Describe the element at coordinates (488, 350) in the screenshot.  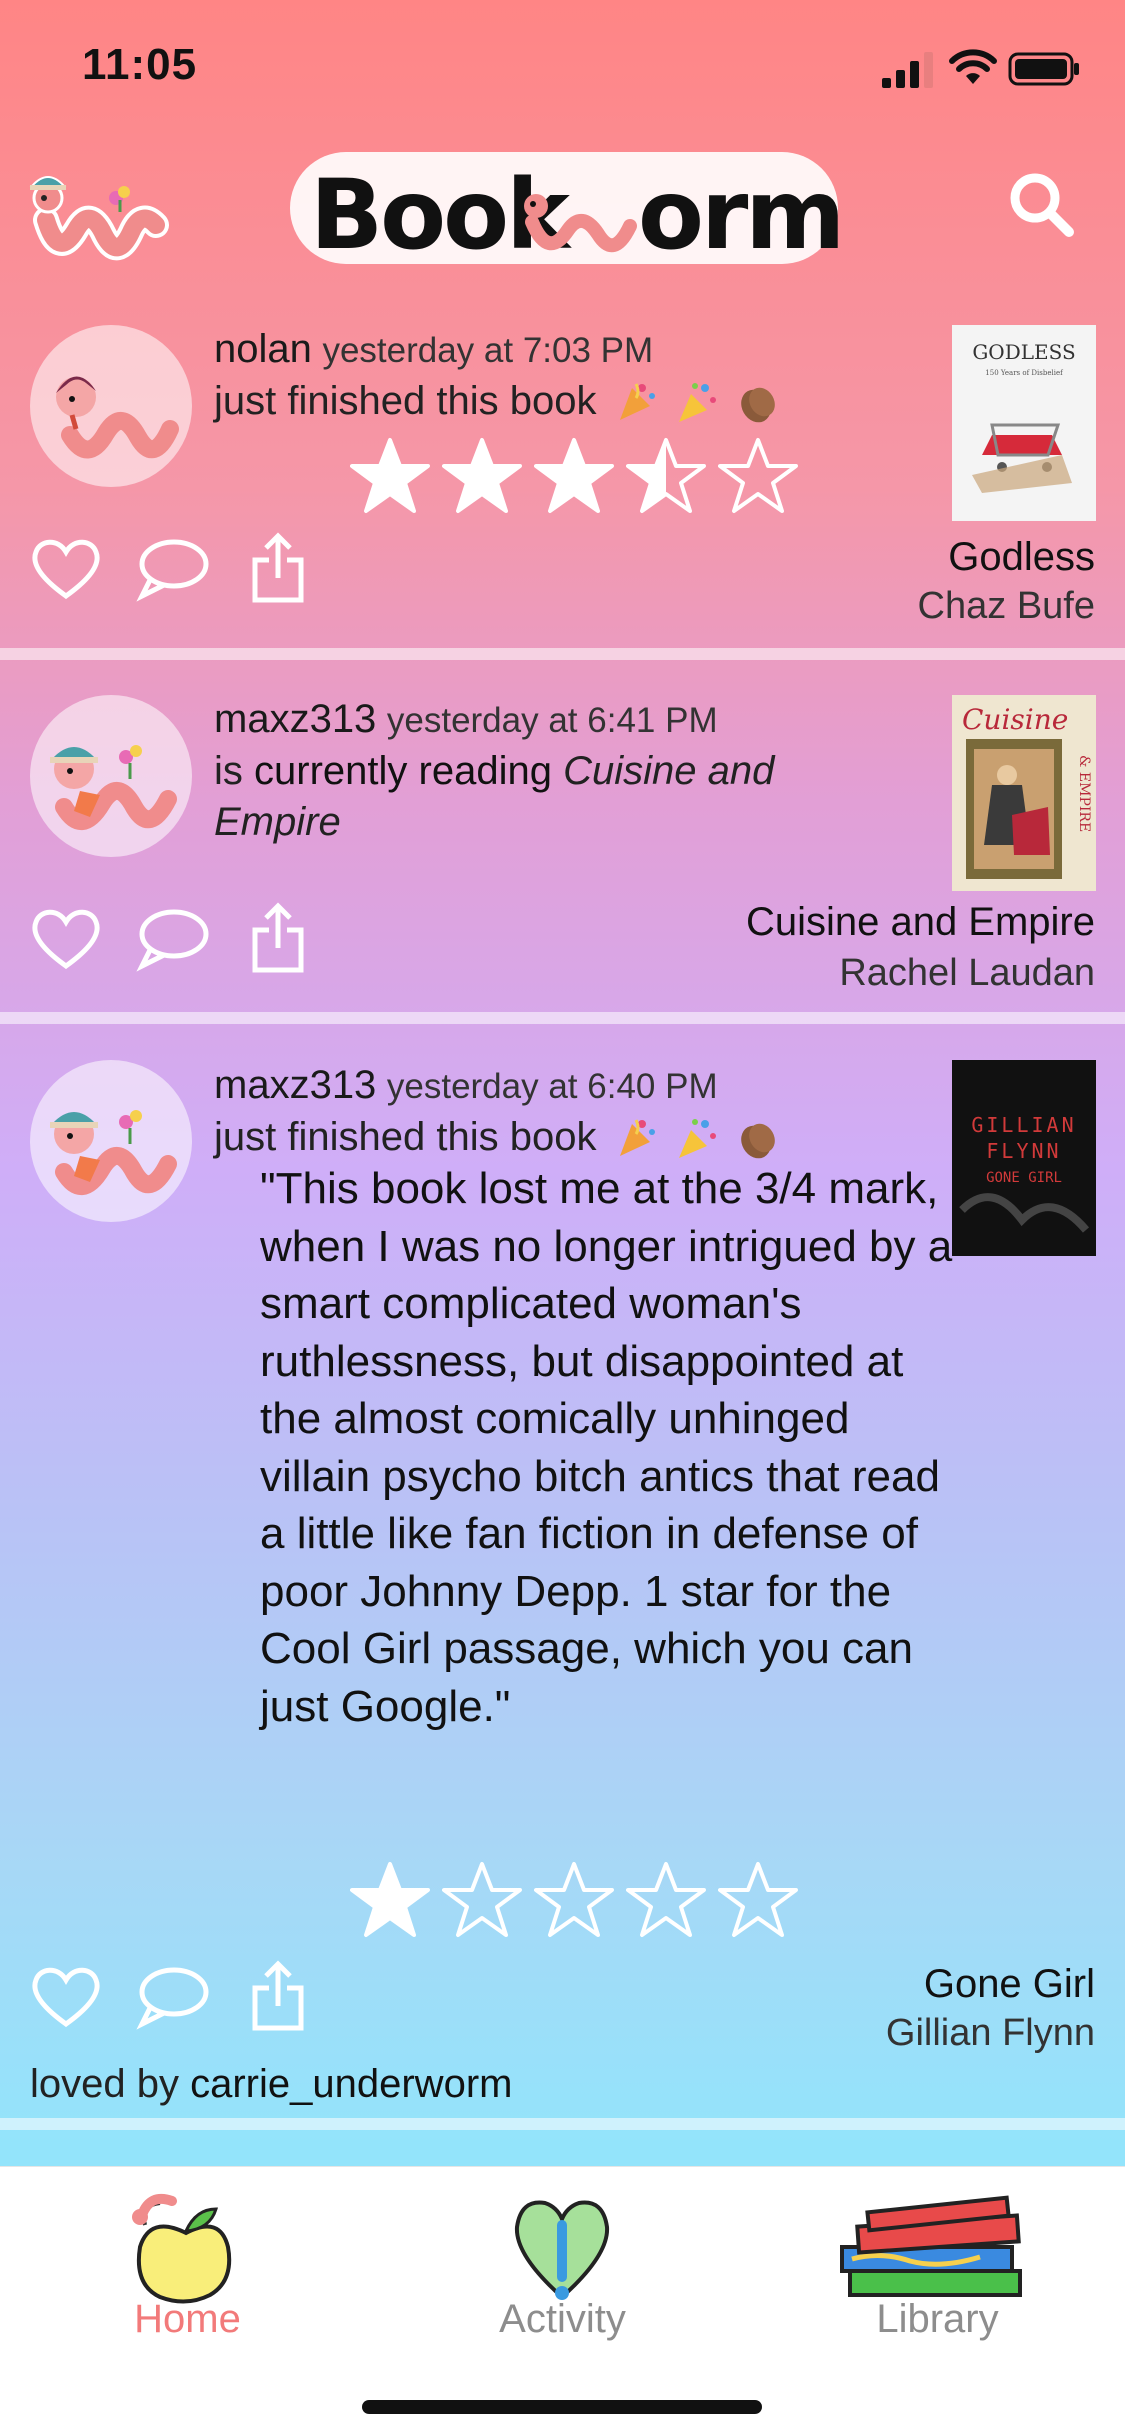
I see `post-timestamp: yesterday at 7:03 PM` at that location.